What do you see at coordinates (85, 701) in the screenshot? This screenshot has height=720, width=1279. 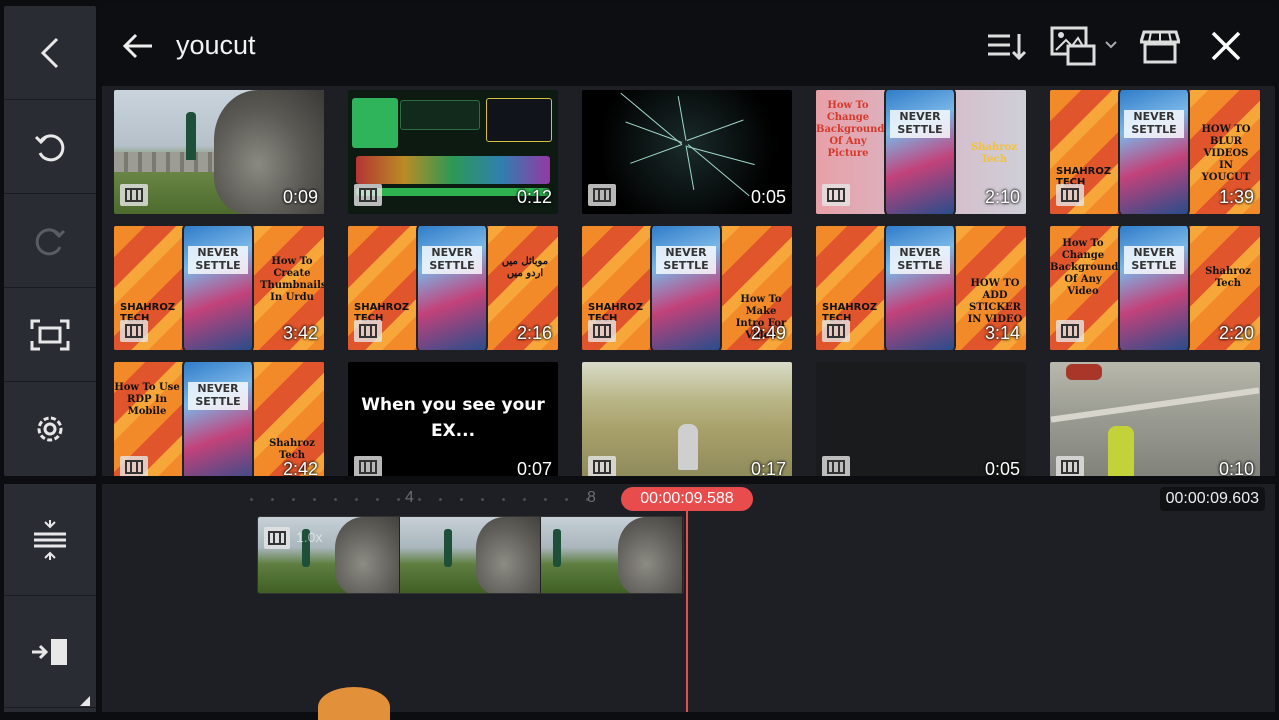 I see `resize-handle-icon` at bounding box center [85, 701].